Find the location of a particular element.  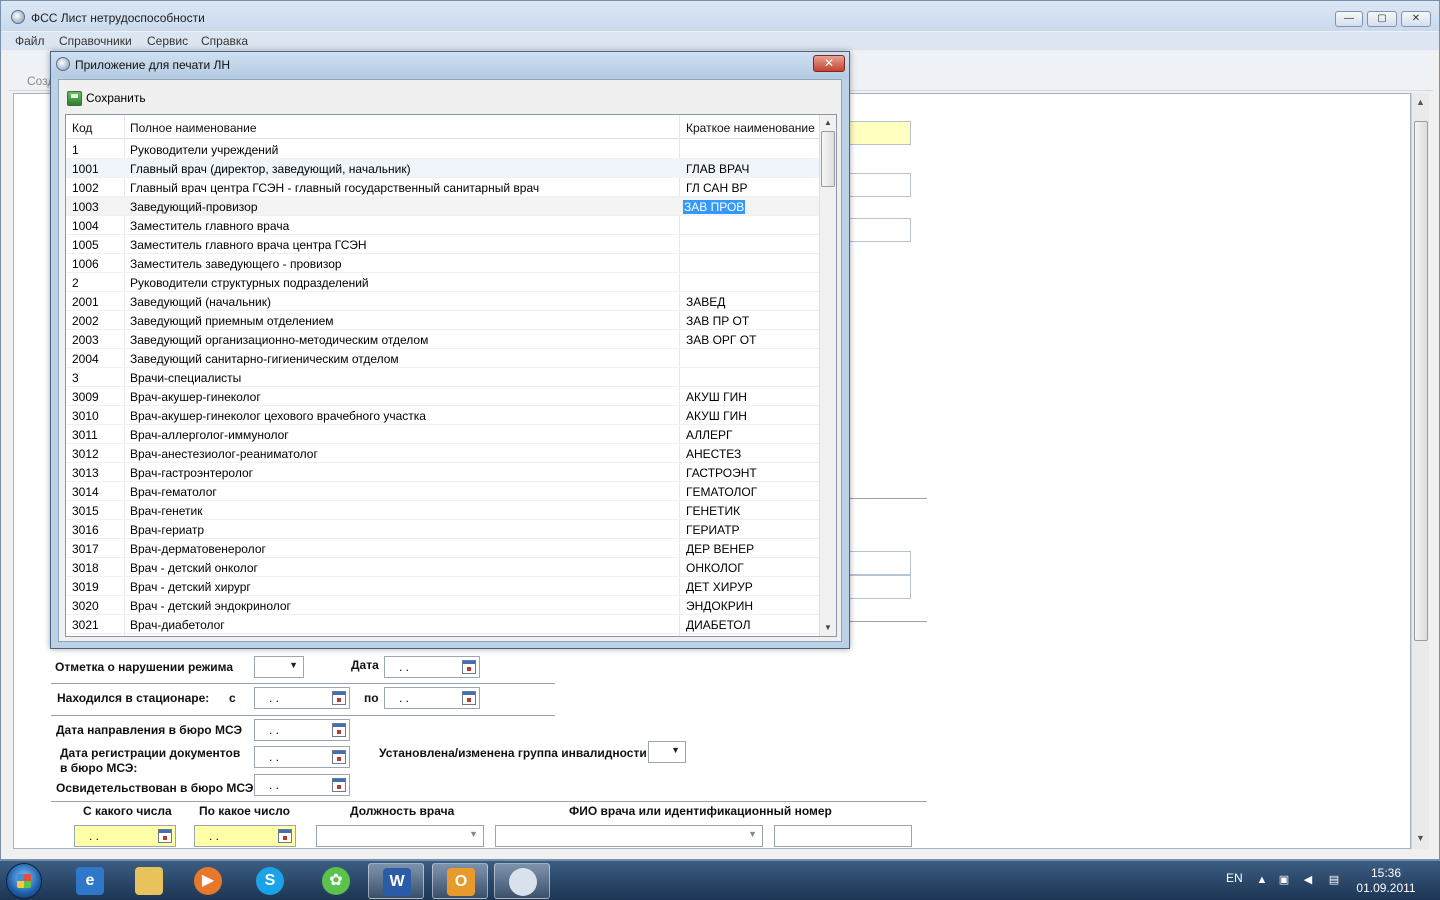

cell-full-name: Заместитель главного врача центра ГСЭН is located at coordinates (404, 245).